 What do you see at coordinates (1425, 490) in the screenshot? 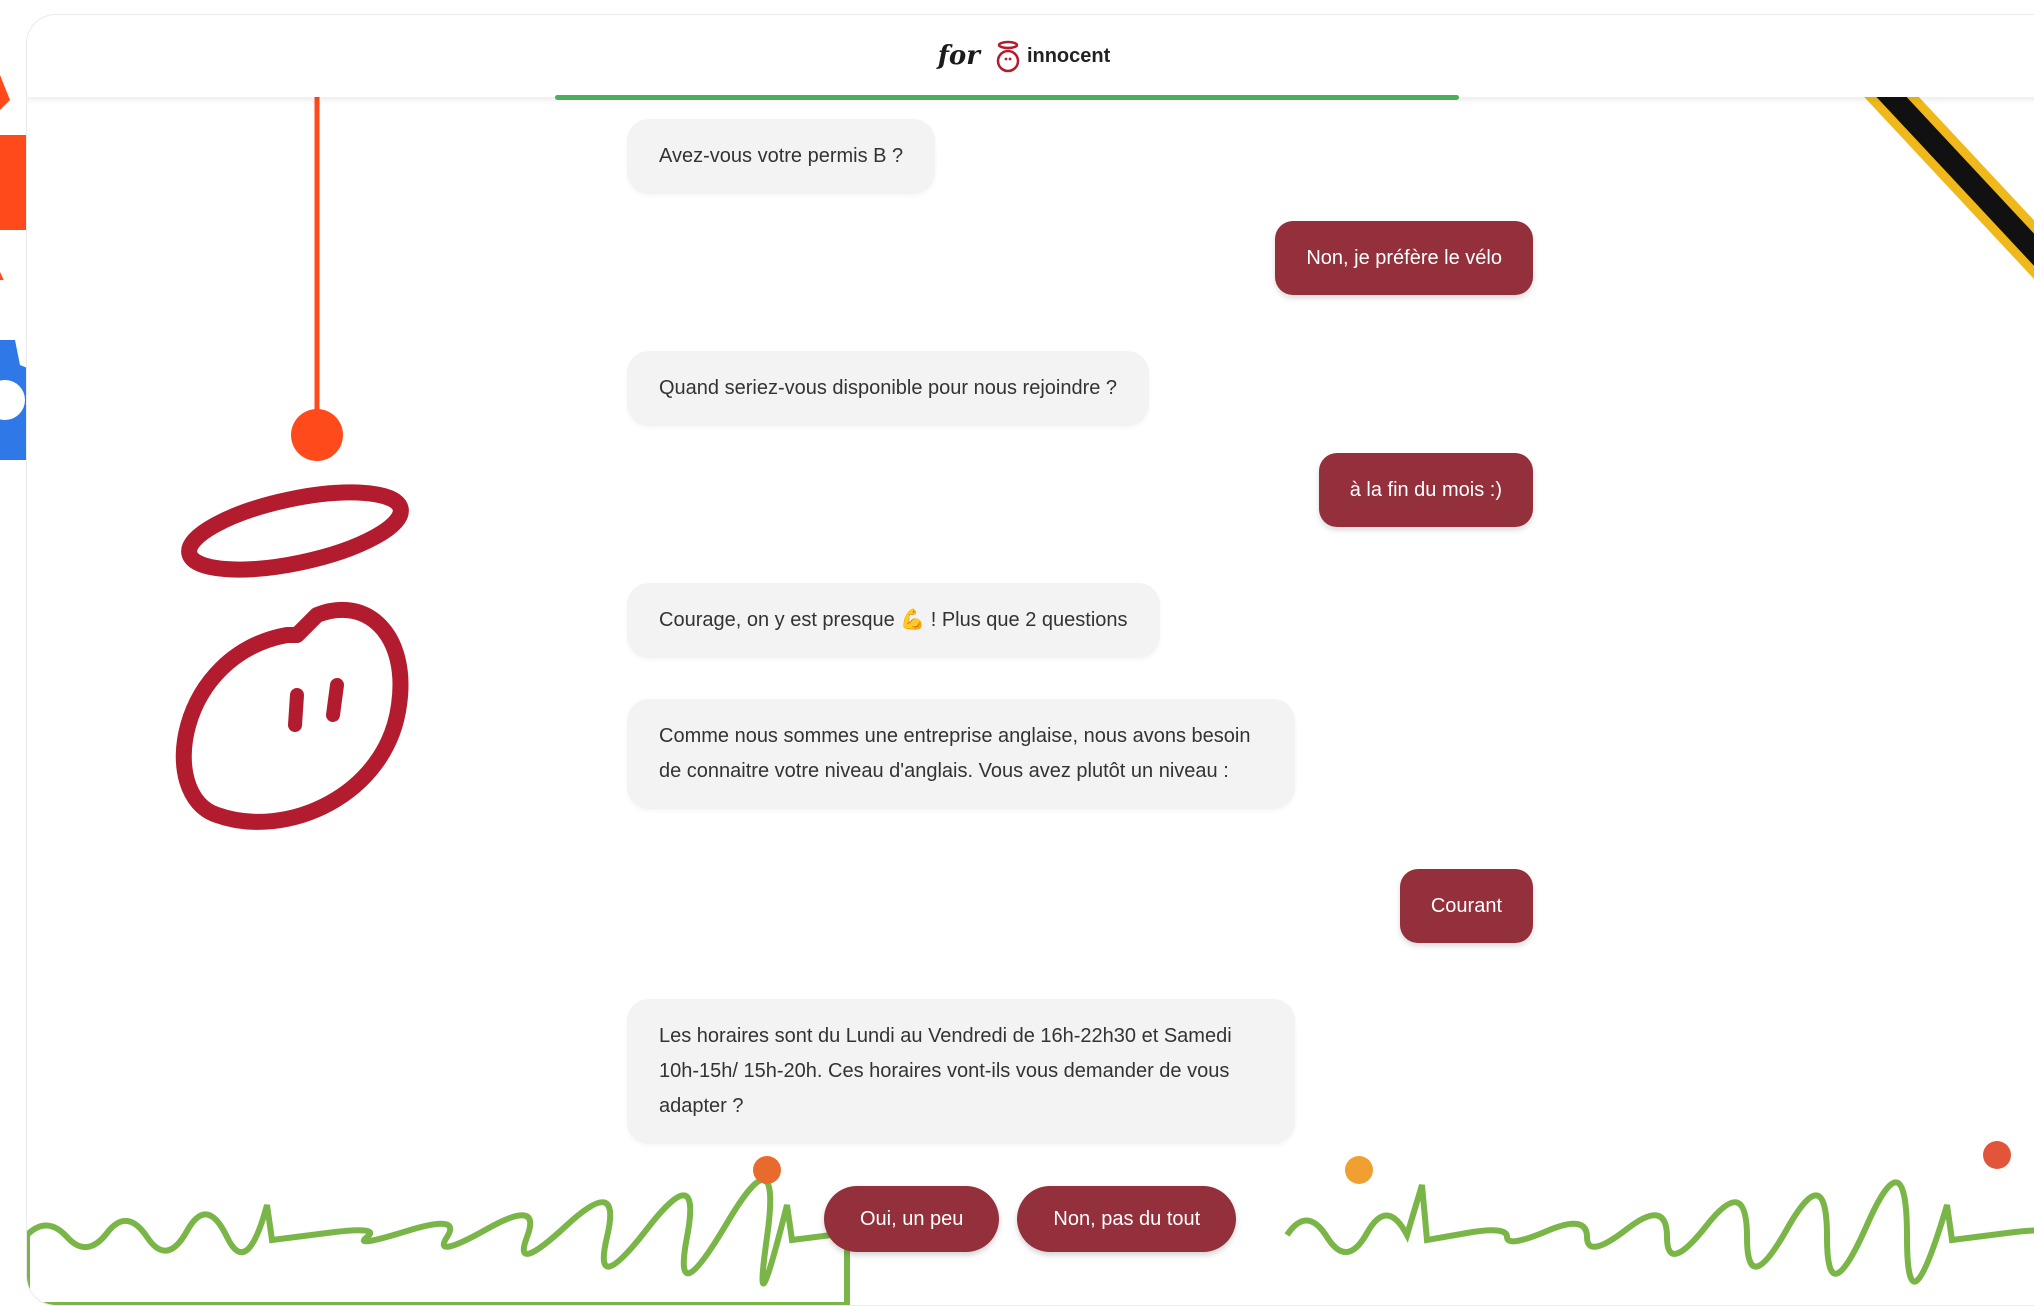
I see `user-message: à la fin du mois :)` at bounding box center [1425, 490].